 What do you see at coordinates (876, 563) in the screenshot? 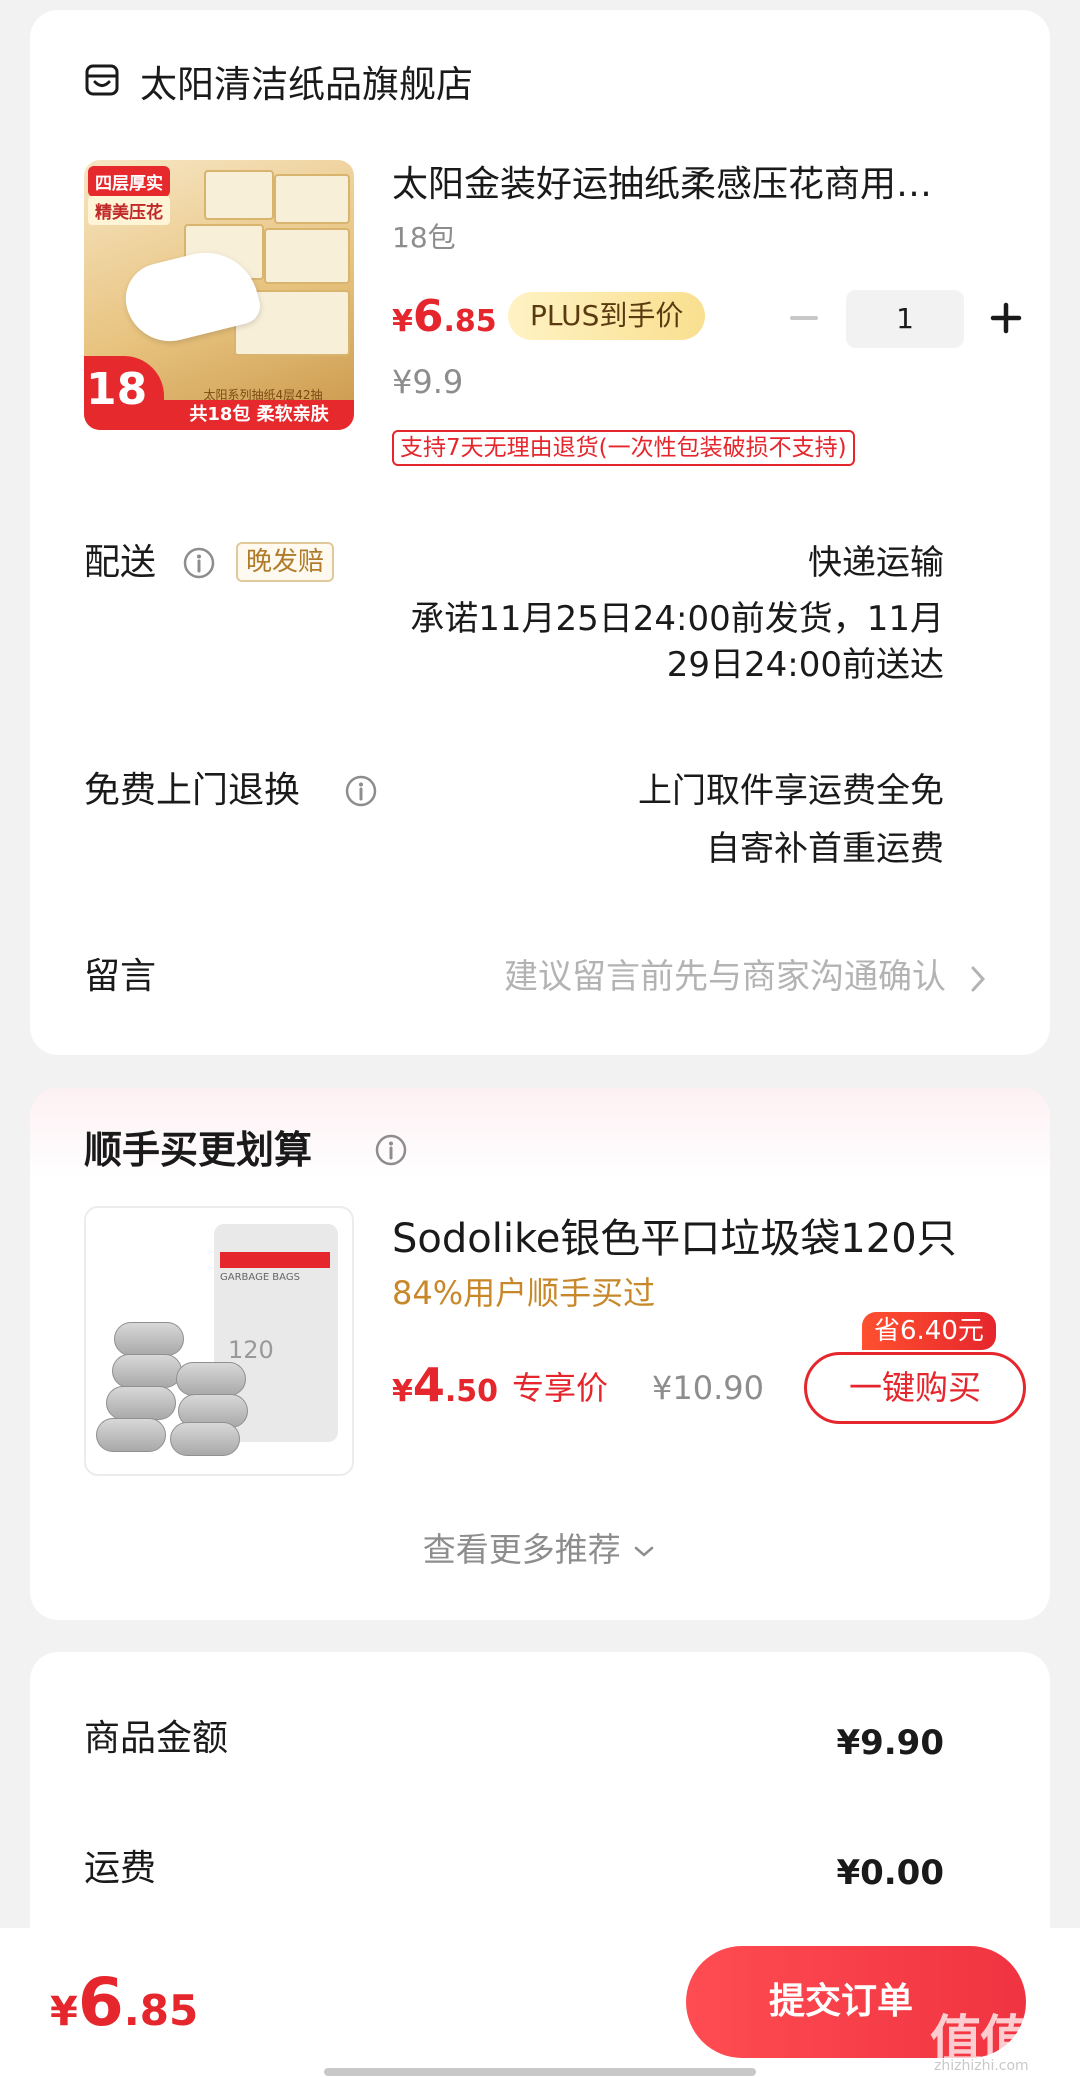
I see `delivery-method: 快递运输` at bounding box center [876, 563].